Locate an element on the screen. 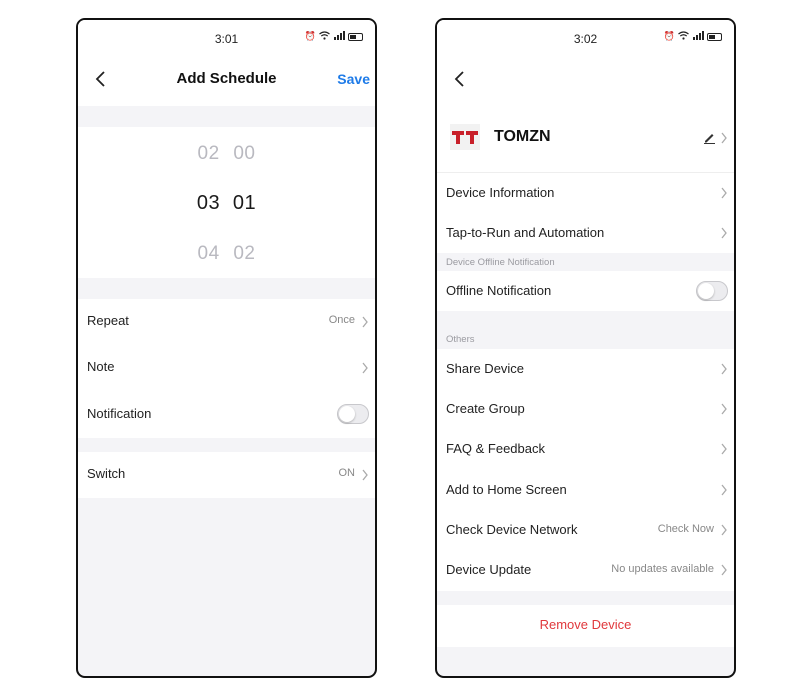 The image size is (808, 700). remove-device-label: Remove Device is located at coordinates (585, 624).